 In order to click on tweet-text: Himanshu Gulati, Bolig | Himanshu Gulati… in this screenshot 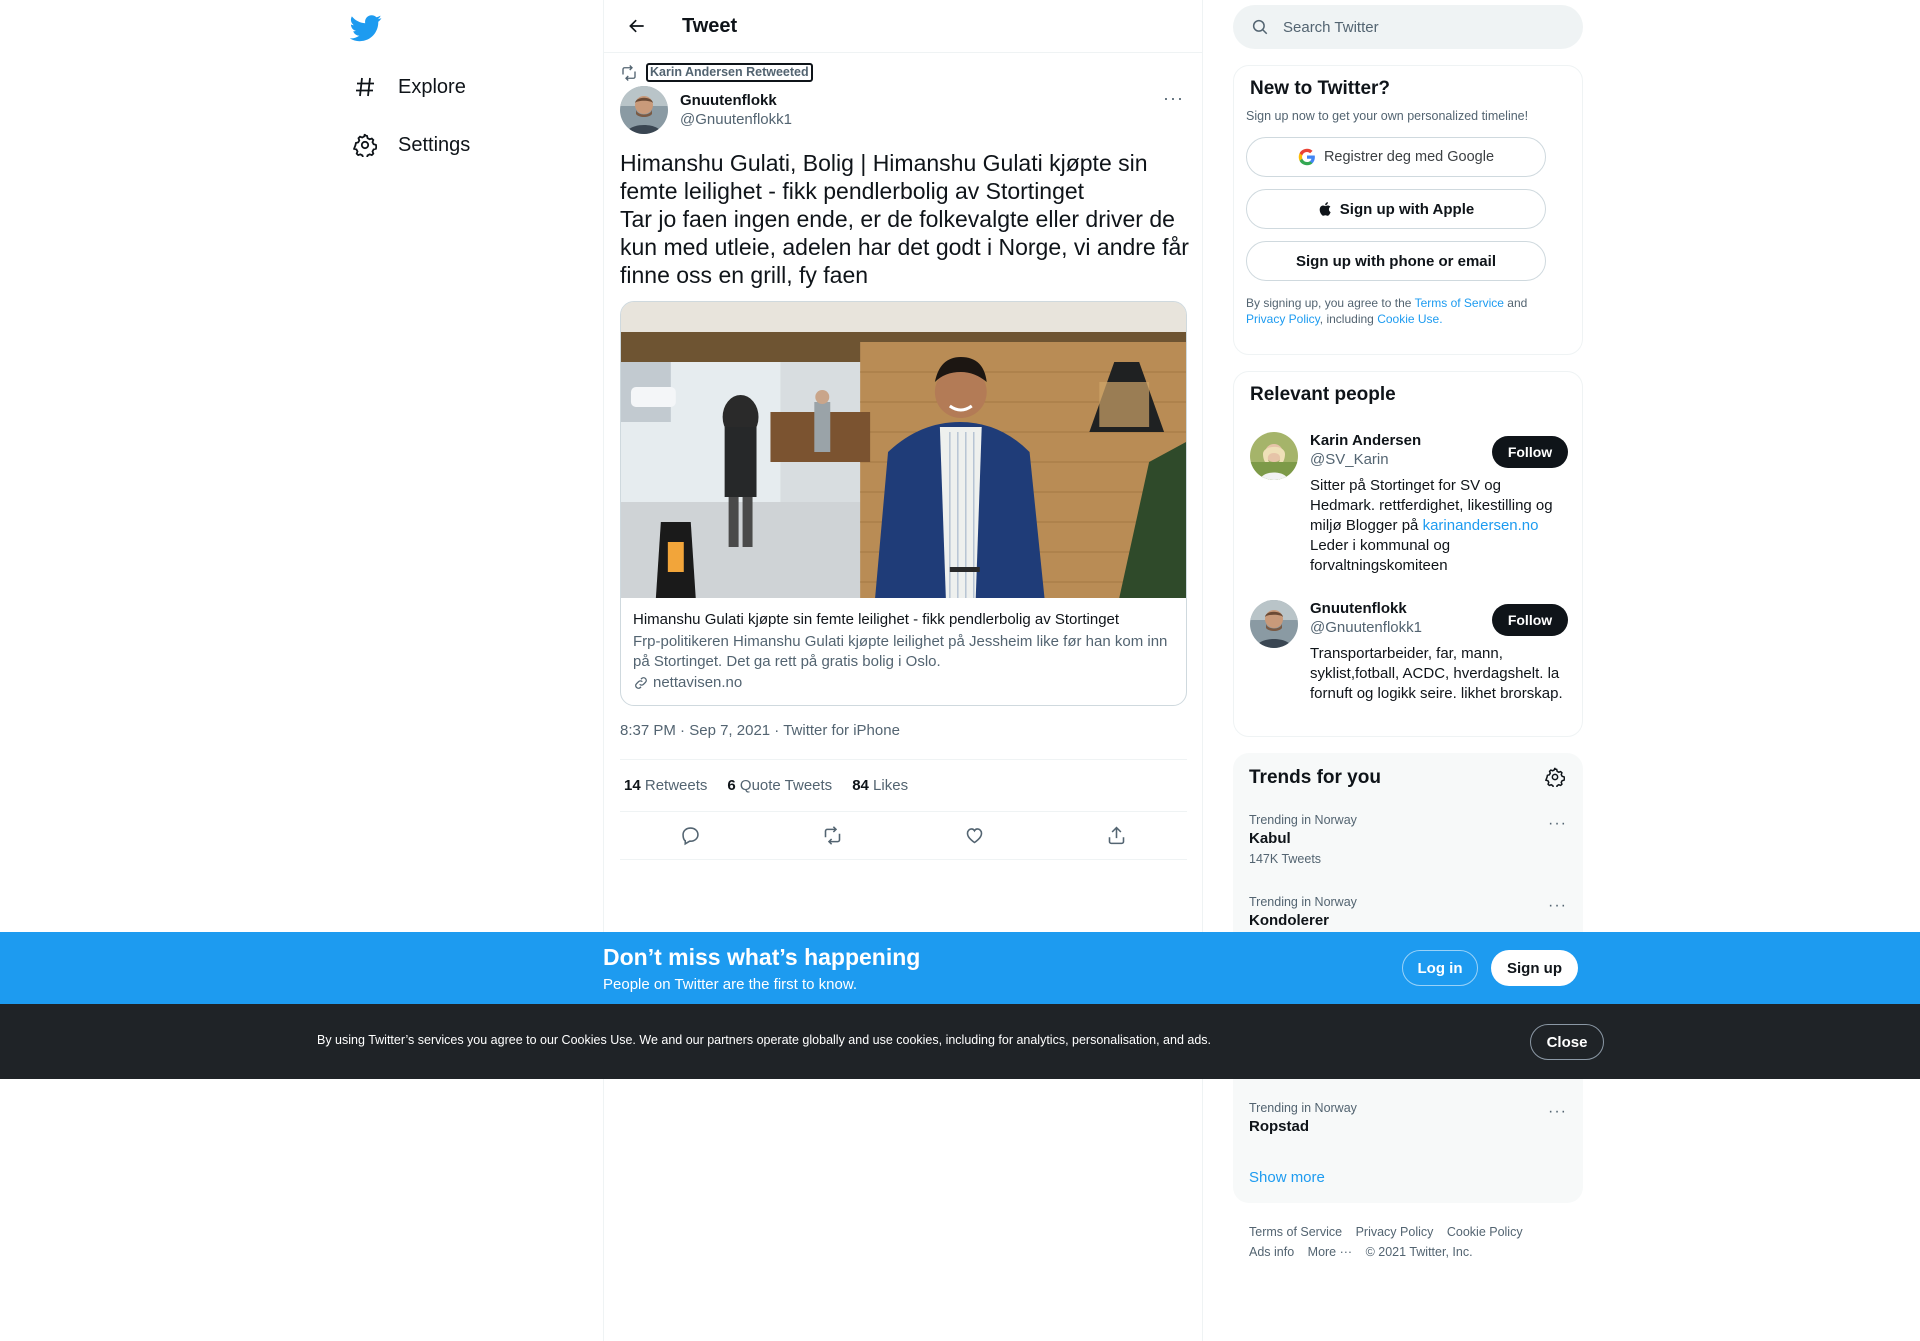, I will do `click(905, 219)`.